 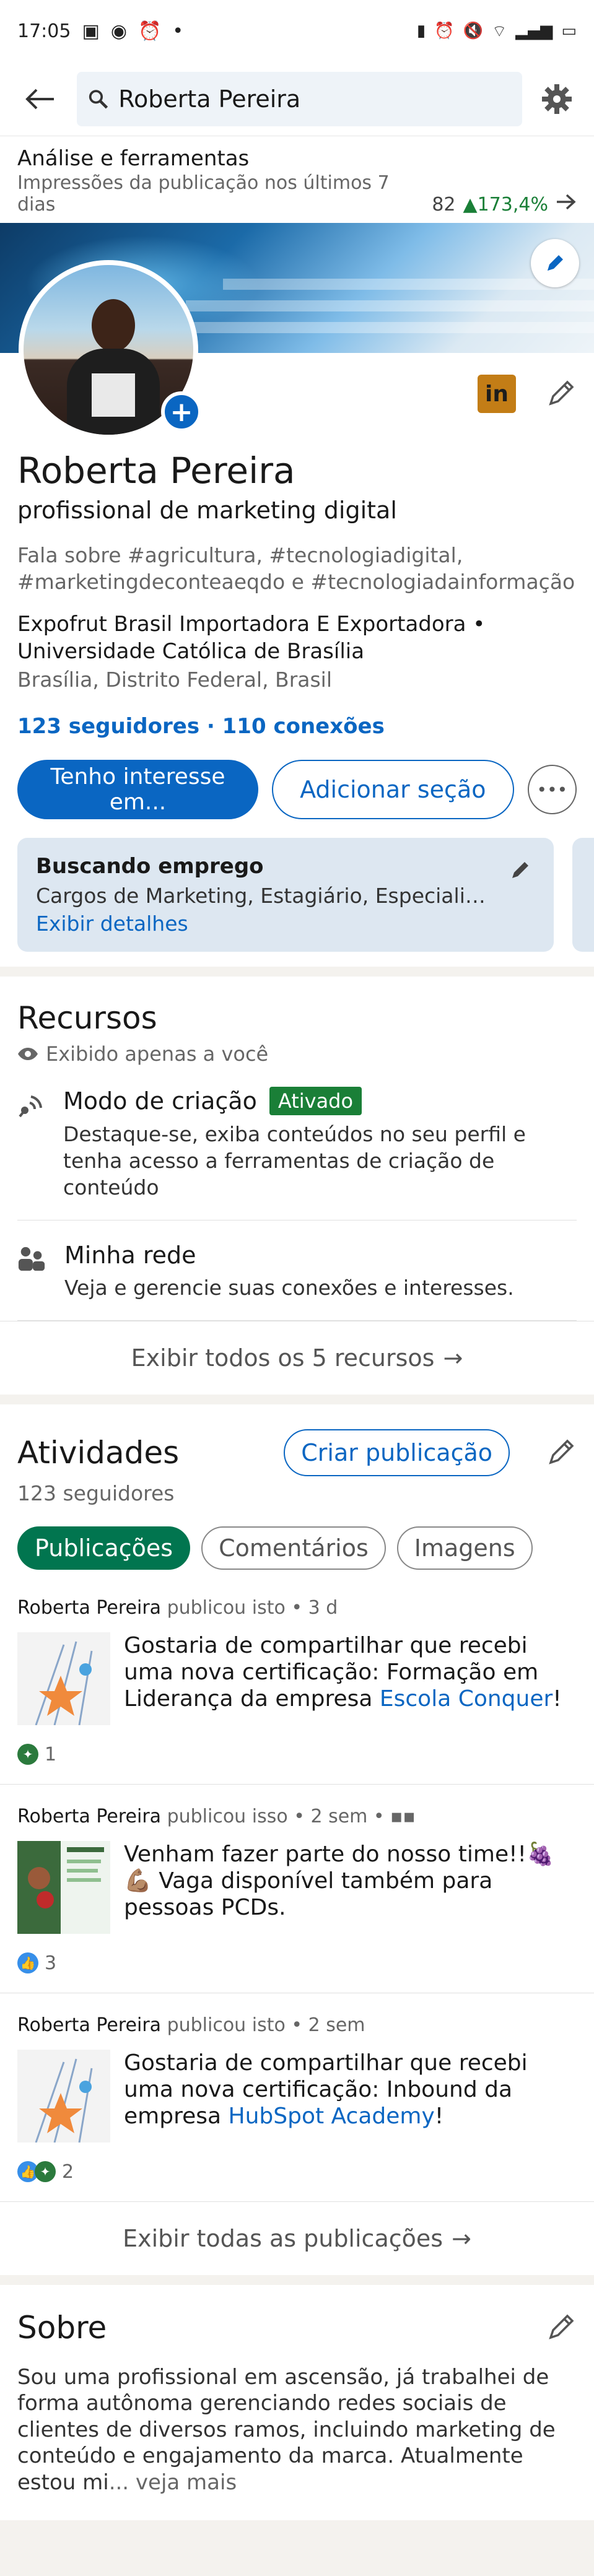 I want to click on activity-title: Atividades, so click(x=98, y=1452).